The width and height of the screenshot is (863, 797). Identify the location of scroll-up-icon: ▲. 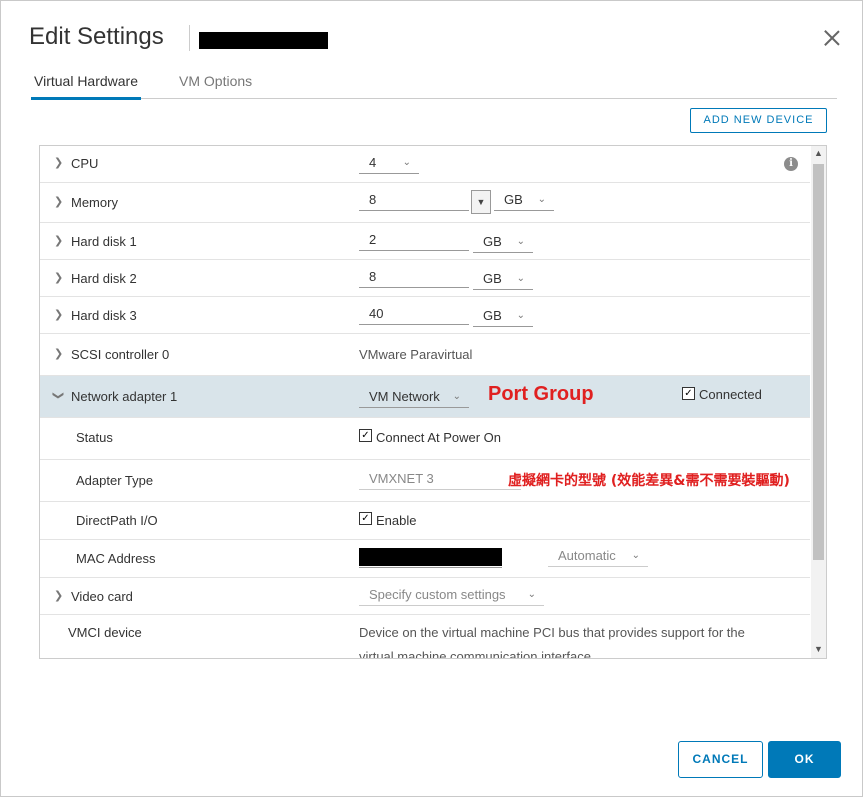
(818, 153).